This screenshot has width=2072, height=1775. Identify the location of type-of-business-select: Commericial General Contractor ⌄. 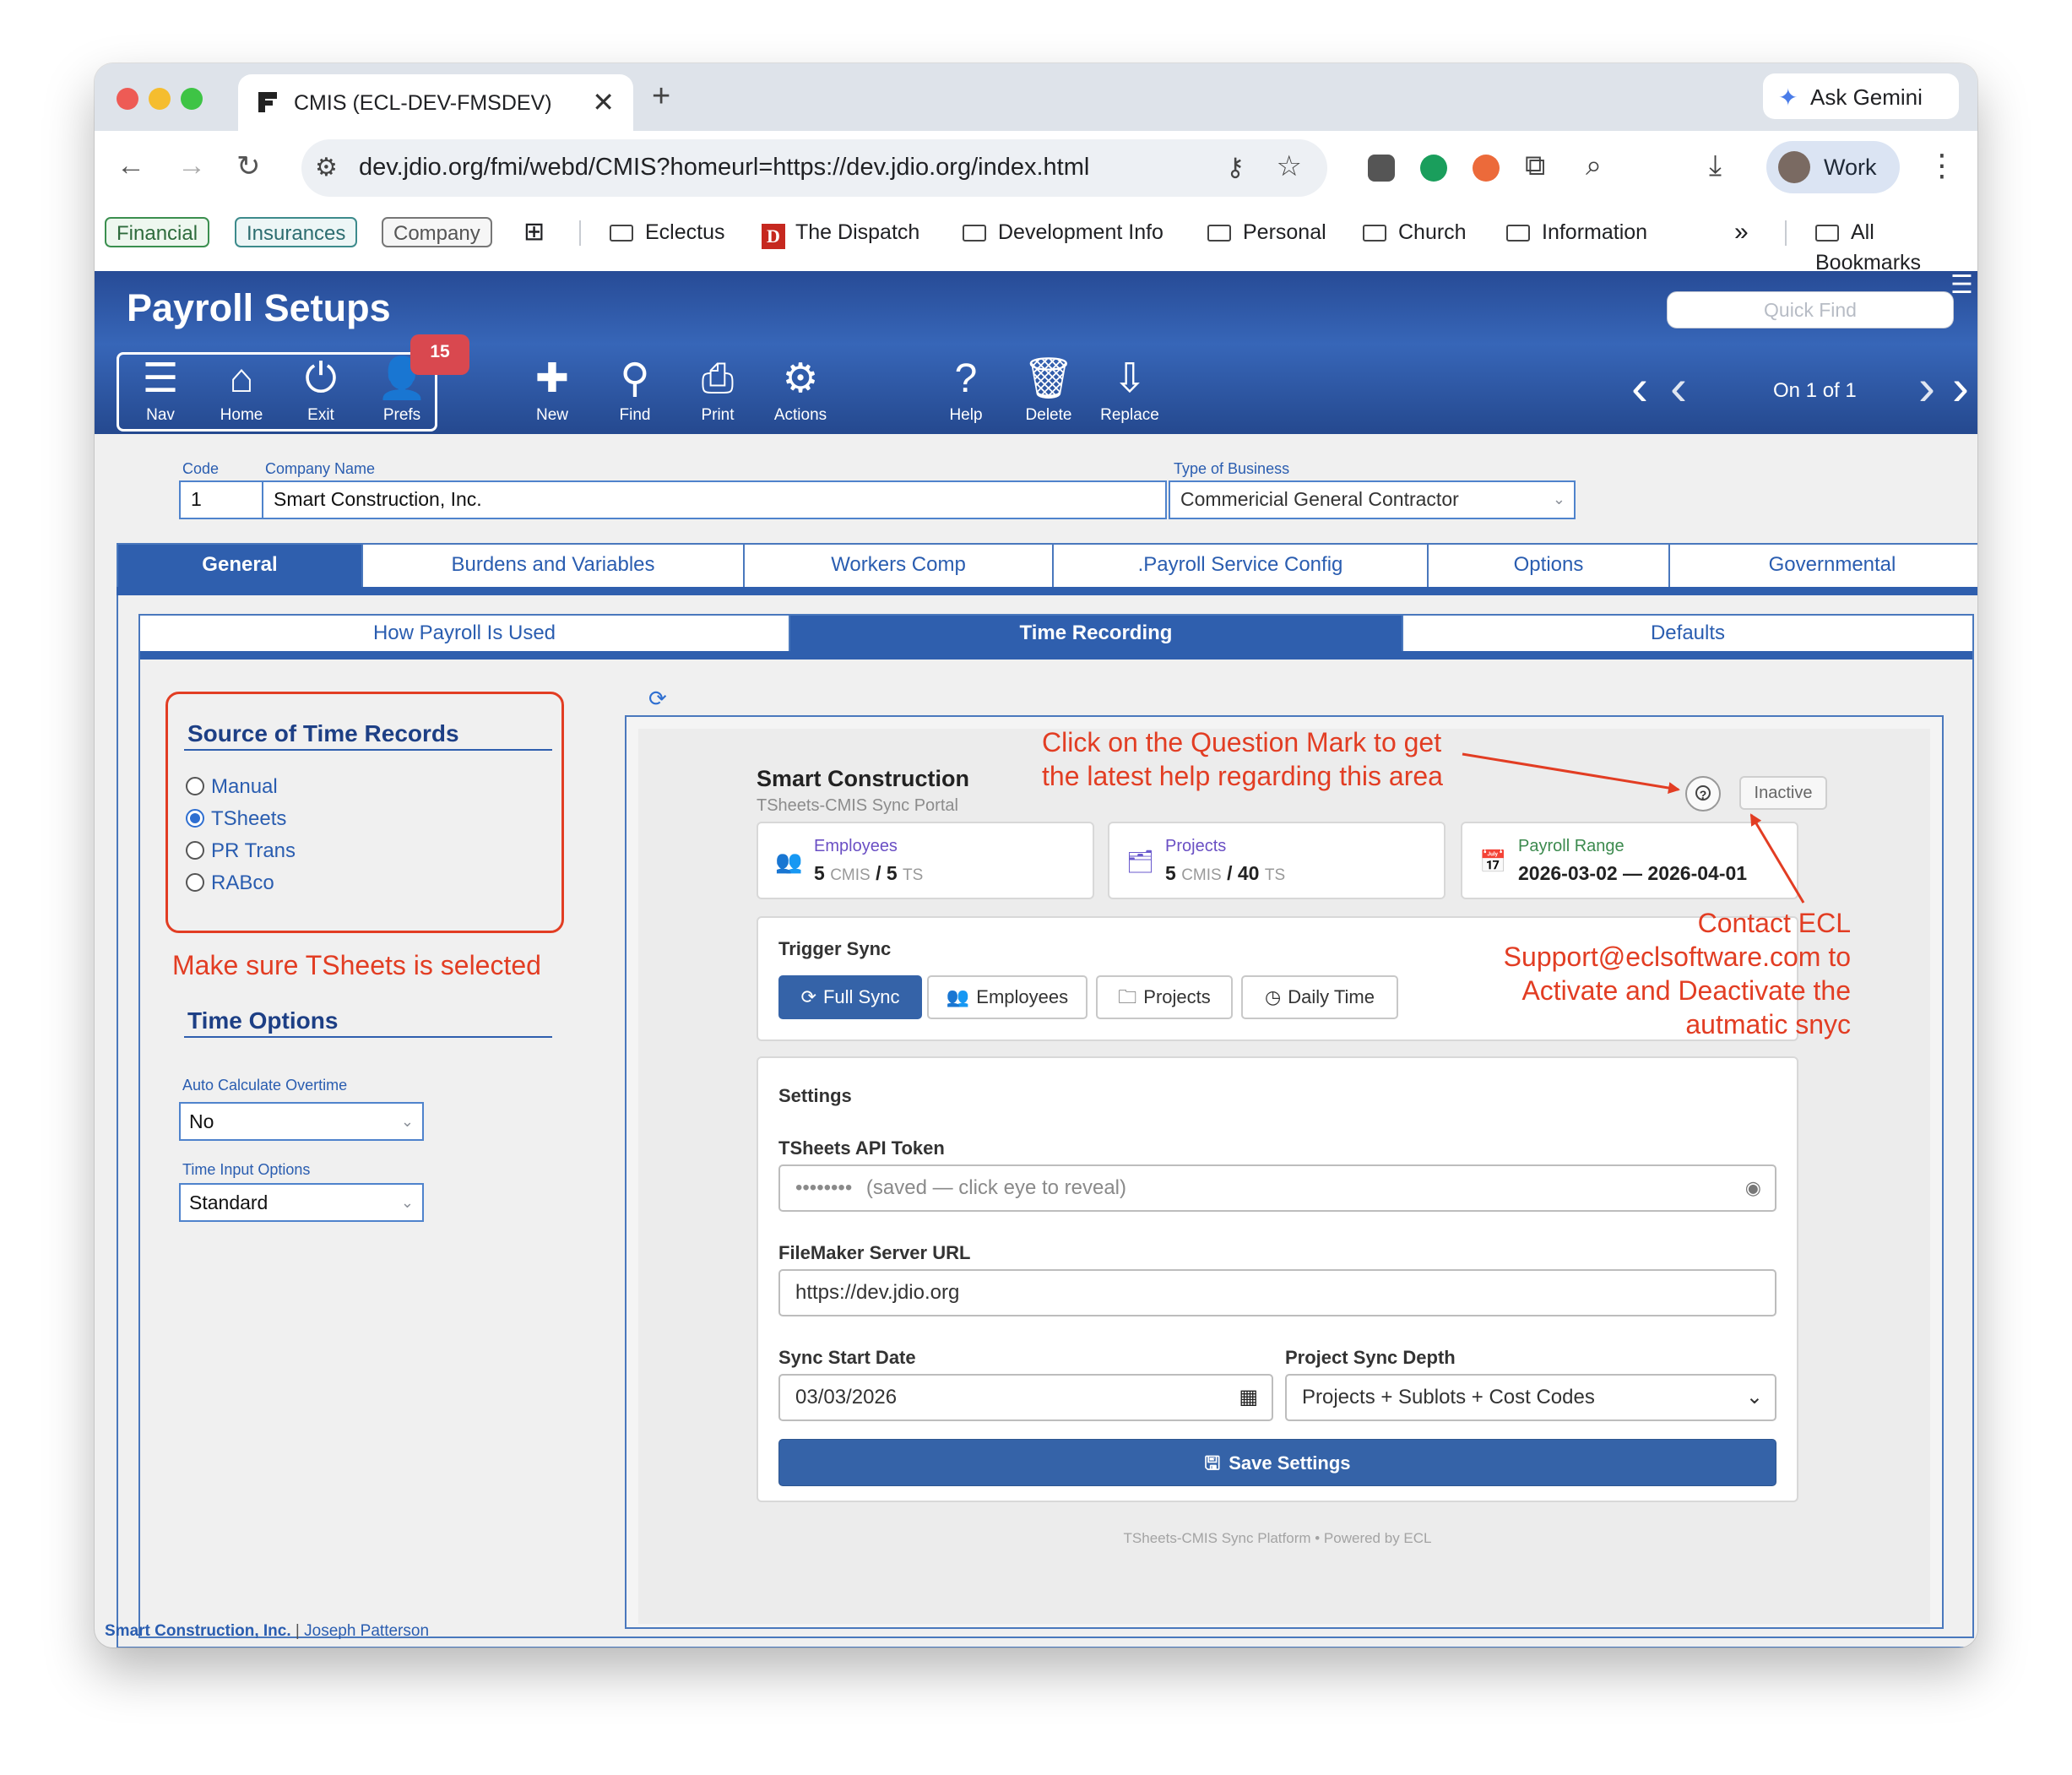
(1372, 499).